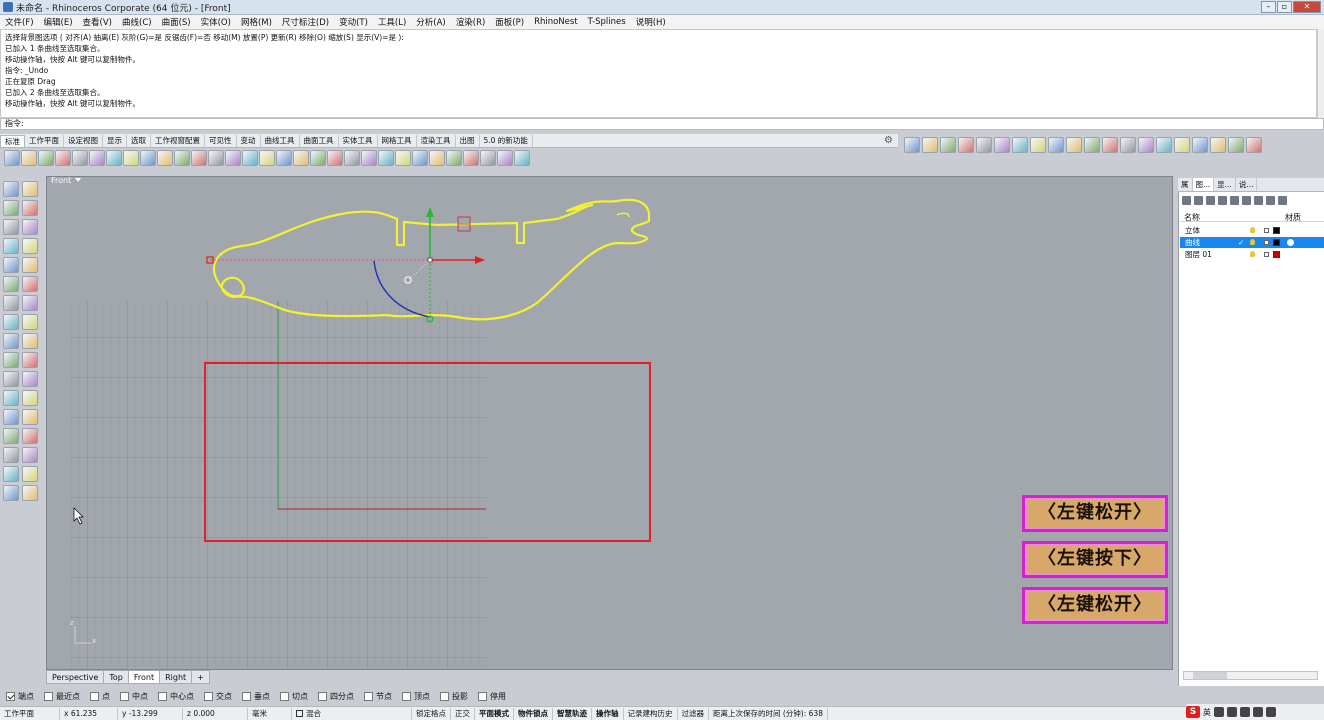 Image resolution: width=1324 pixels, height=720 pixels. Describe the element at coordinates (1290, 242) in the screenshot. I see `material-icon` at that location.